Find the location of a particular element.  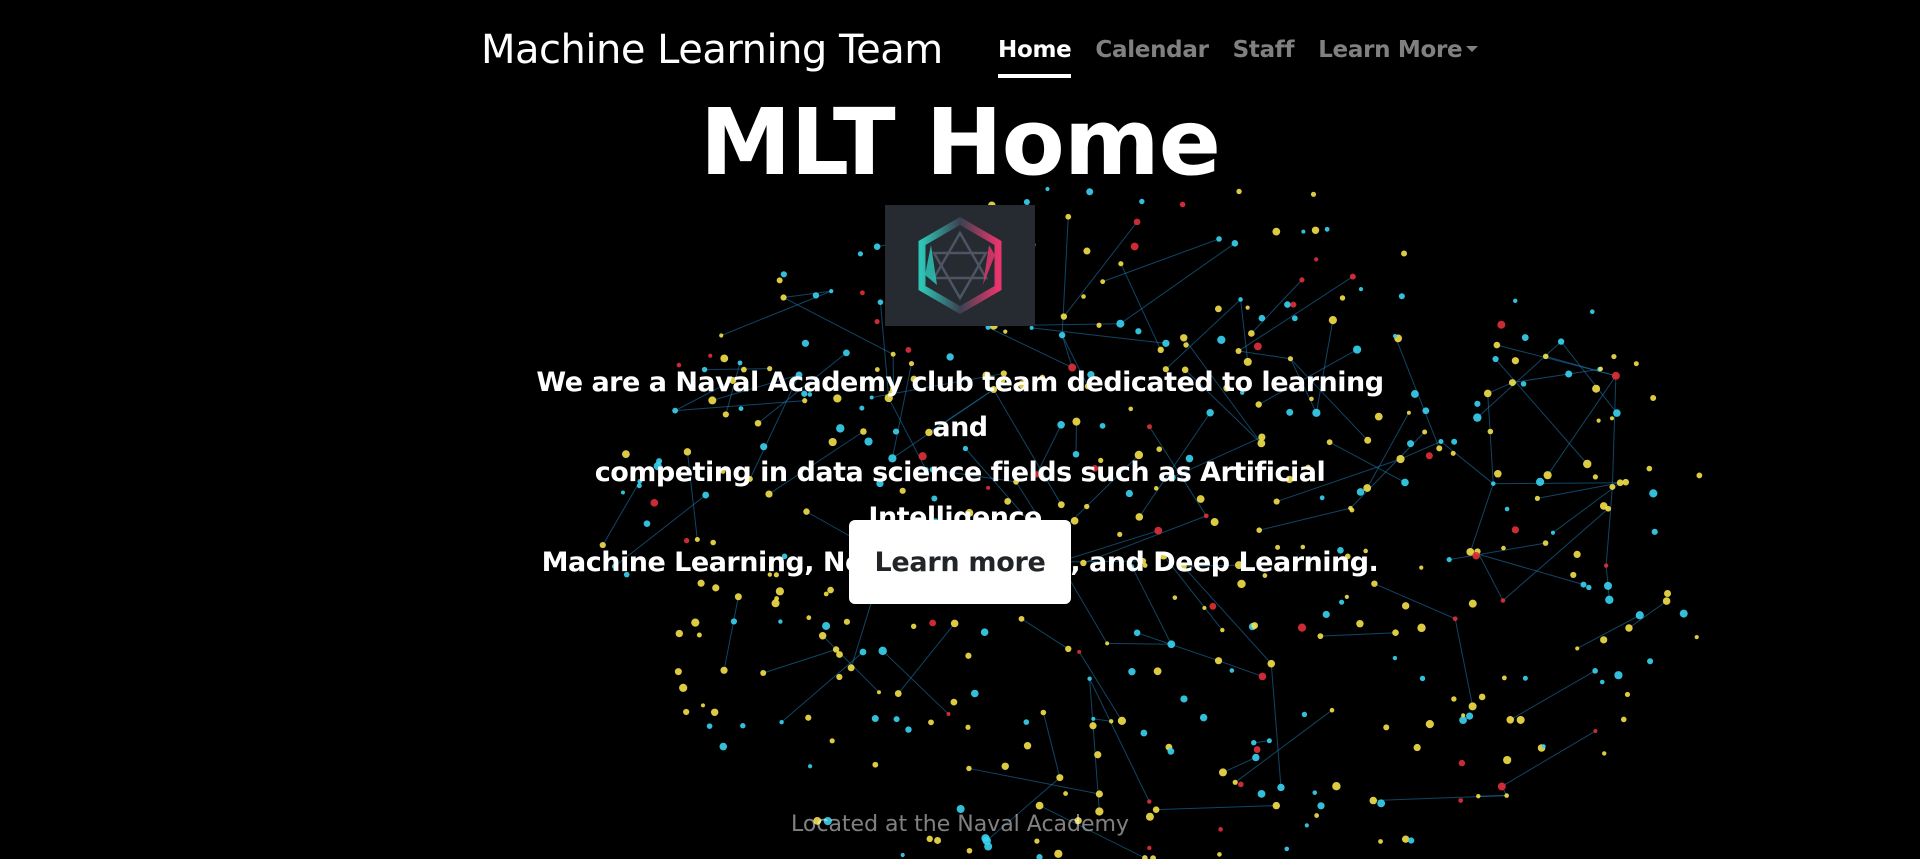

chevron-down-icon is located at coordinates (1472, 48).